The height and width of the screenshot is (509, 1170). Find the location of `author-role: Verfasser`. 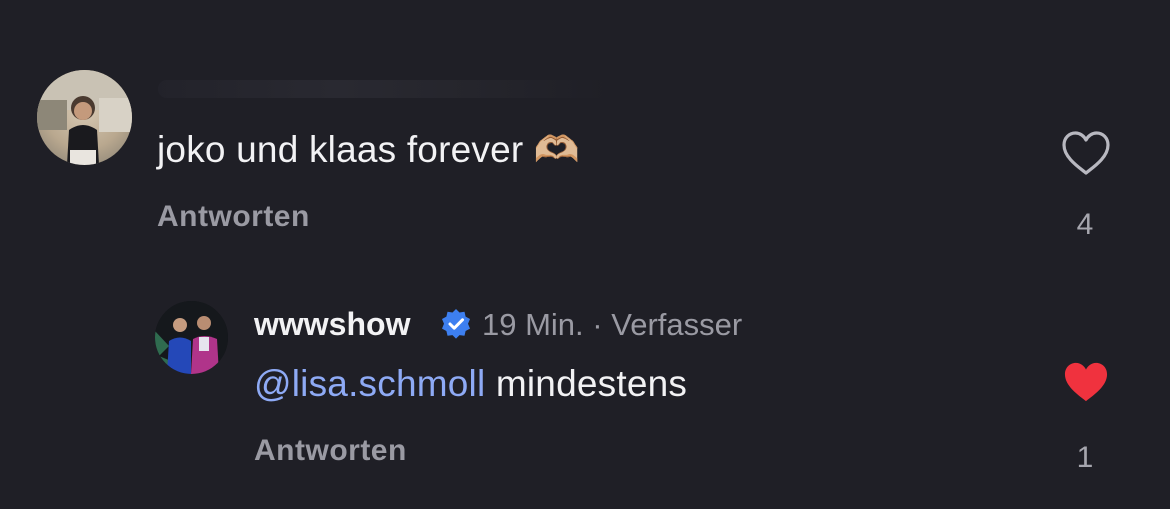

author-role: Verfasser is located at coordinates (677, 324).